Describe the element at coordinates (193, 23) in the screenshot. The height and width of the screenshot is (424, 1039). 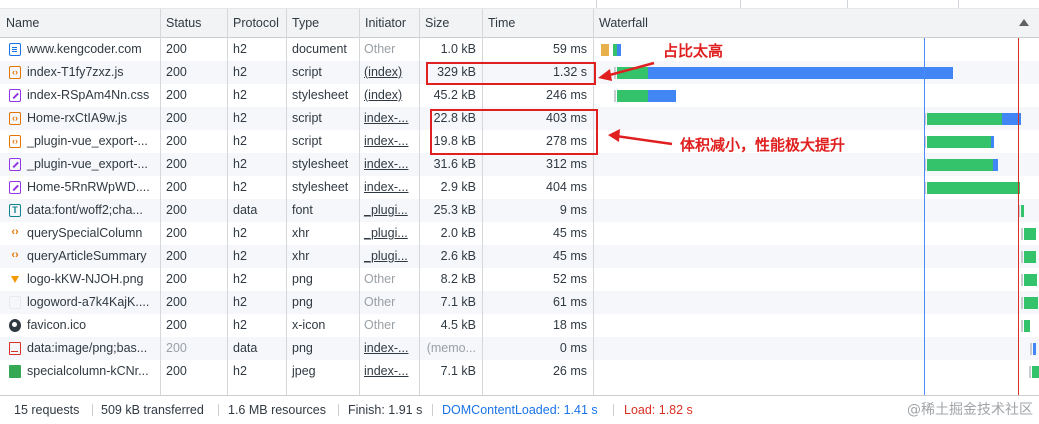
I see `status-column-header: Status` at that location.